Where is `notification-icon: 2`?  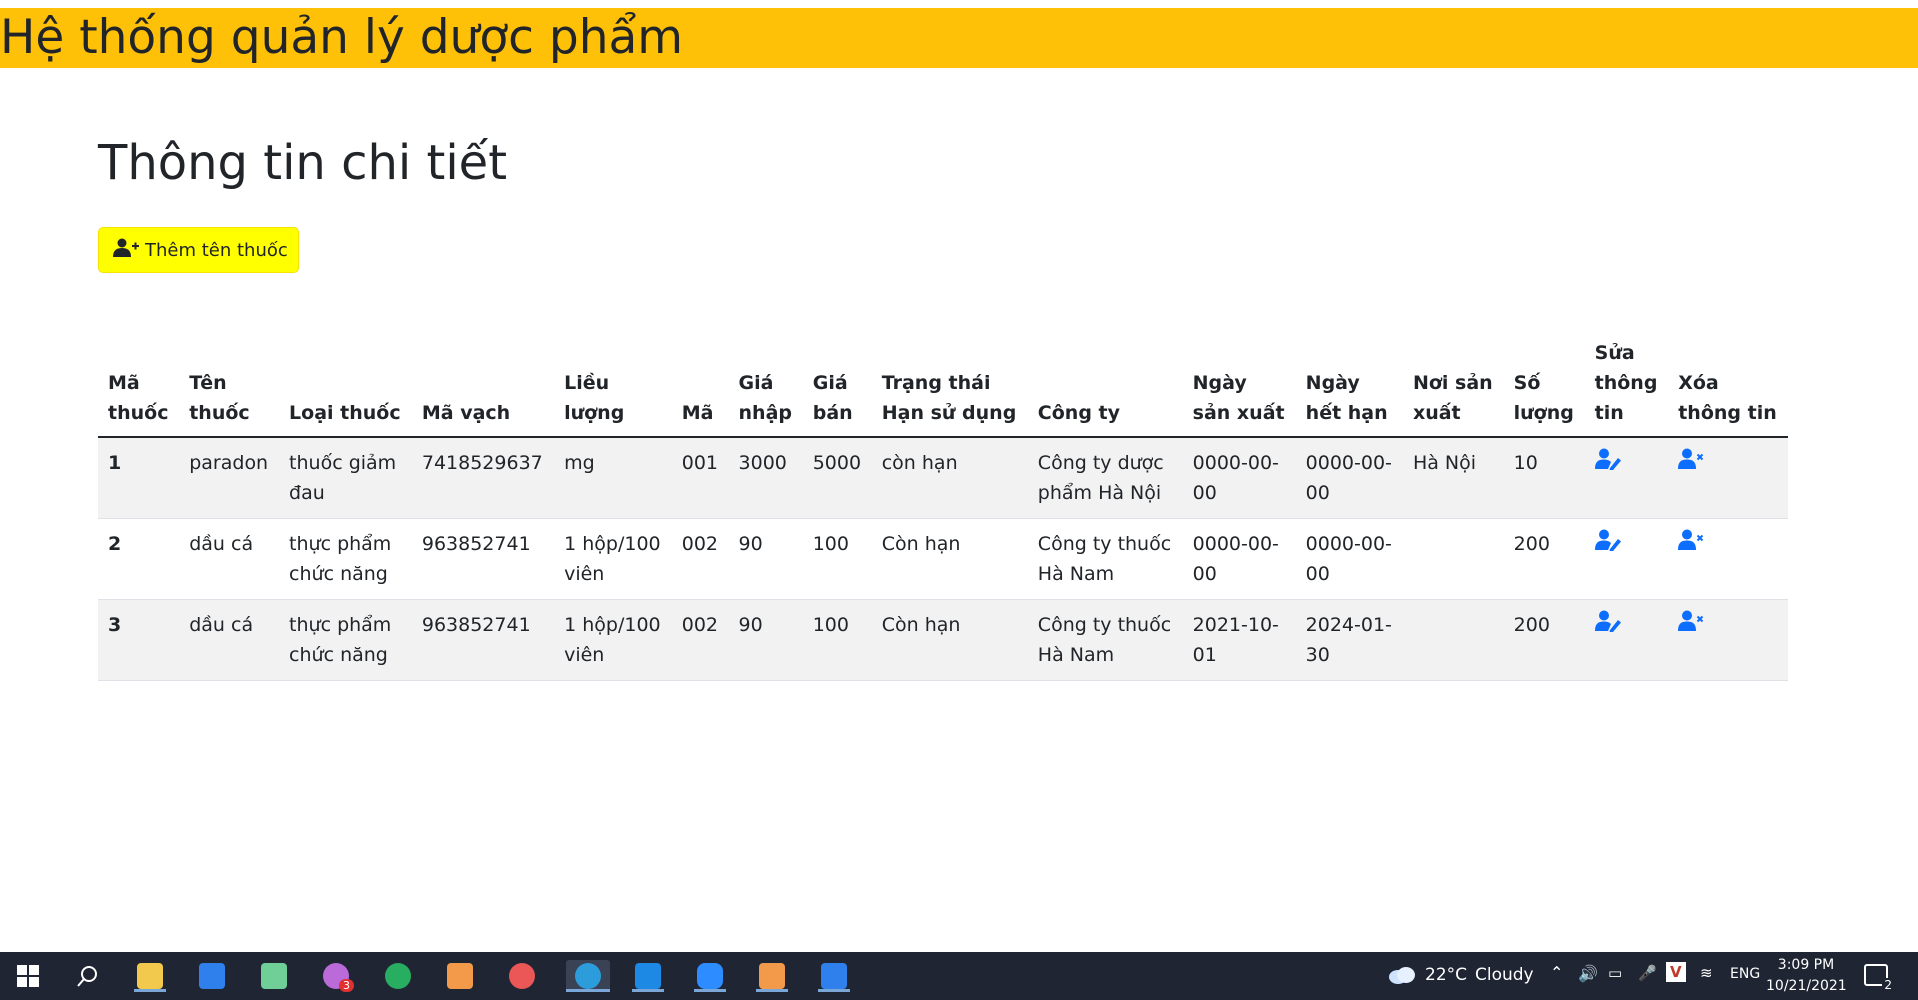 notification-icon: 2 is located at coordinates (1879, 978).